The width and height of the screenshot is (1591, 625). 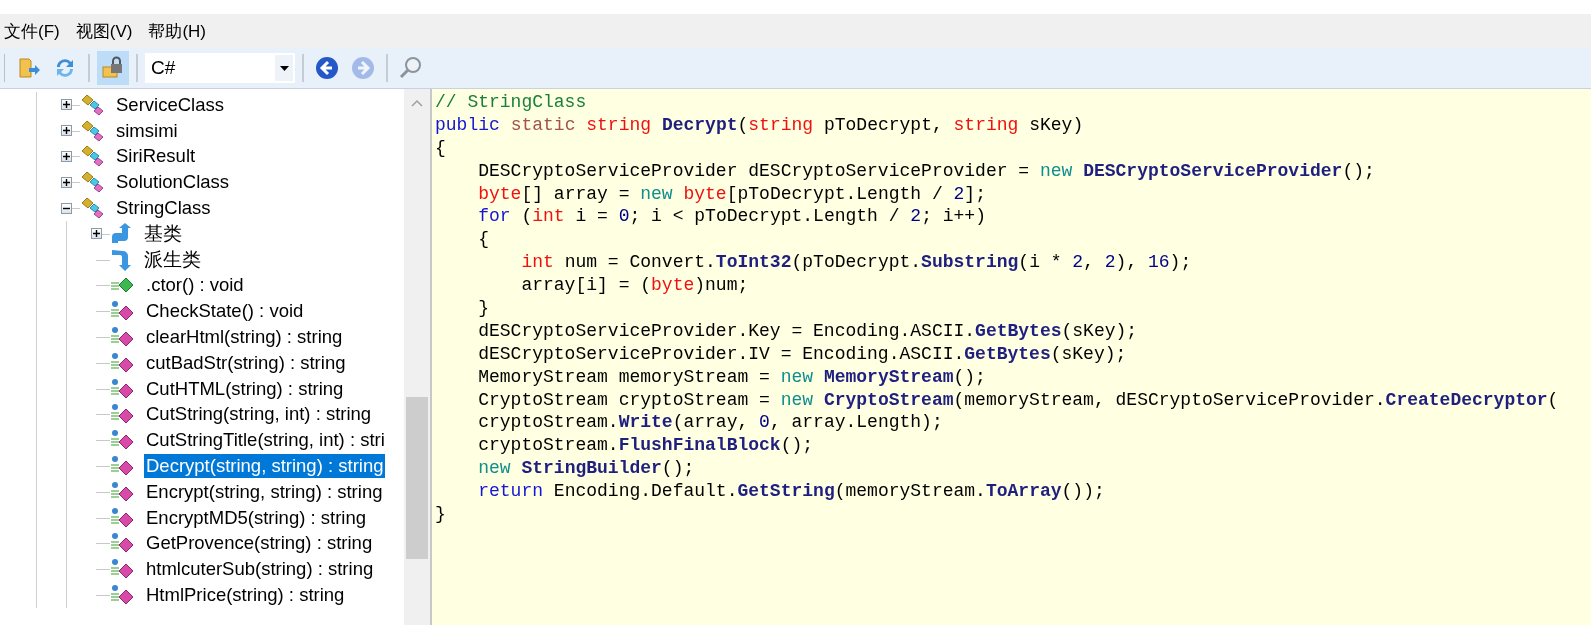 What do you see at coordinates (121, 233) in the screenshot?
I see `up-arrow-icon` at bounding box center [121, 233].